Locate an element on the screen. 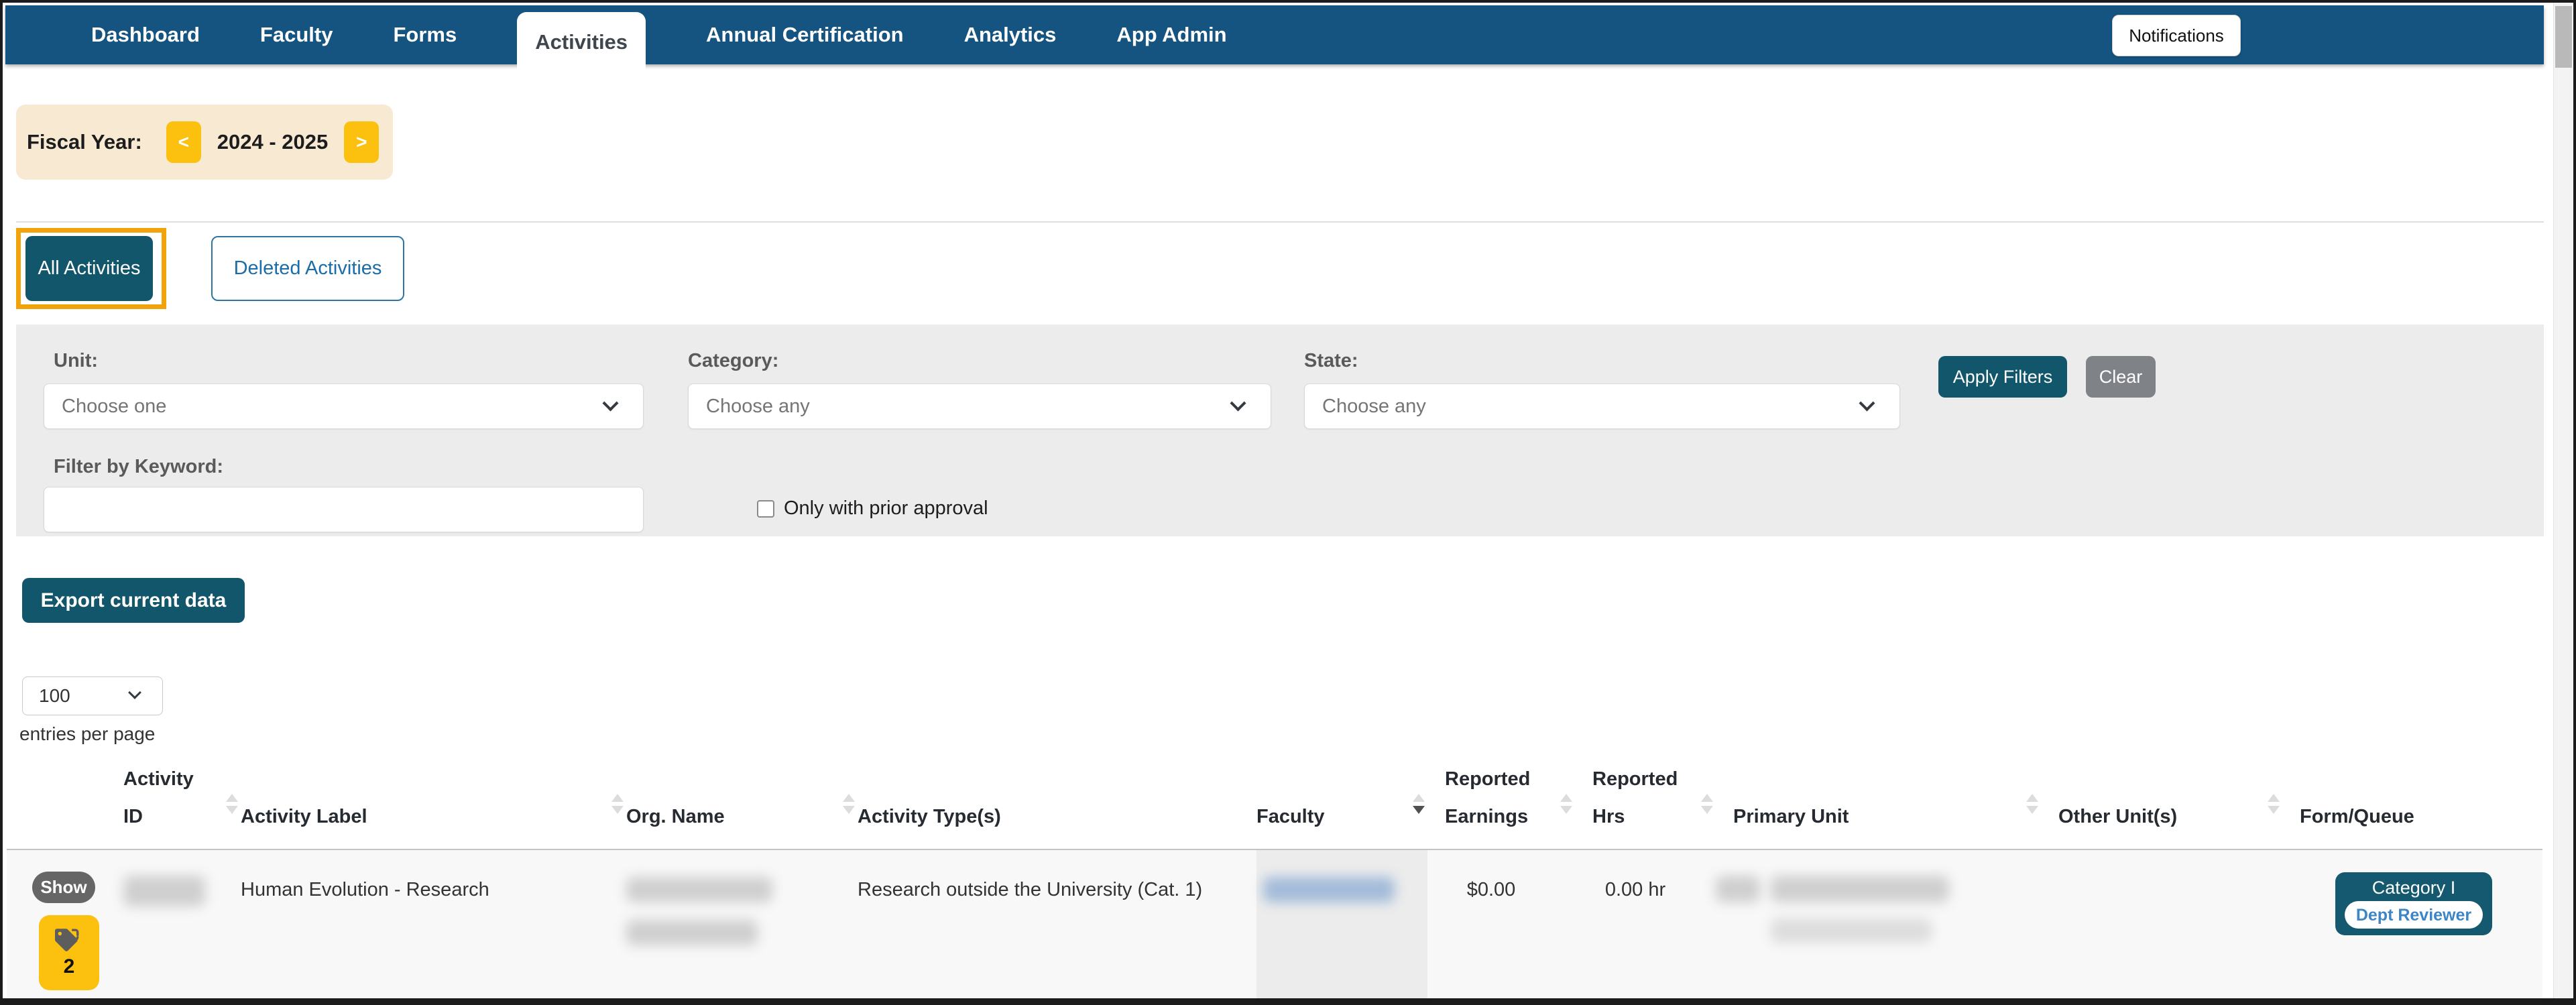  fiscal-year-prev-button: < is located at coordinates (183, 142).